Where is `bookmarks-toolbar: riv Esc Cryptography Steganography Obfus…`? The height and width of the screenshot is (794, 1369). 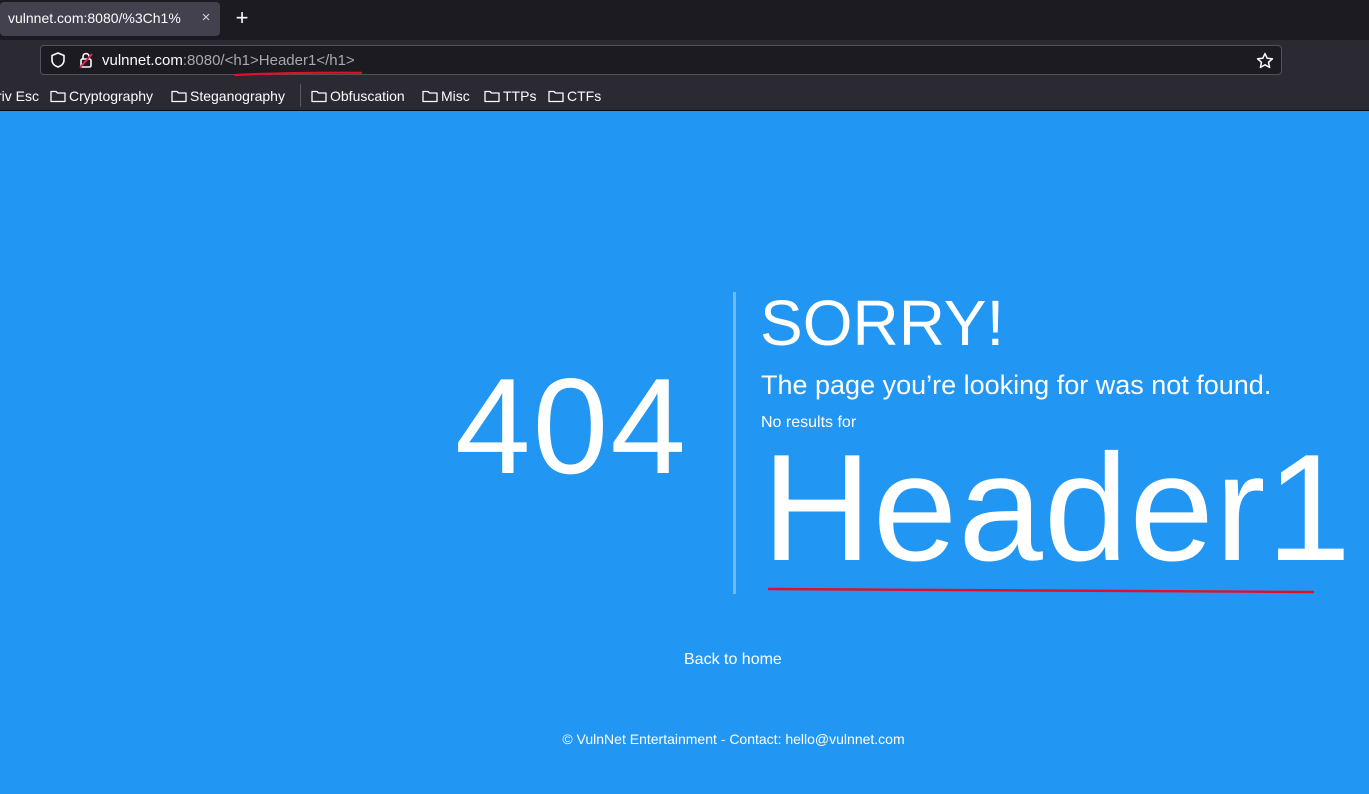
bookmarks-toolbar: riv Esc Cryptography Steganography Obfus… is located at coordinates (684, 95).